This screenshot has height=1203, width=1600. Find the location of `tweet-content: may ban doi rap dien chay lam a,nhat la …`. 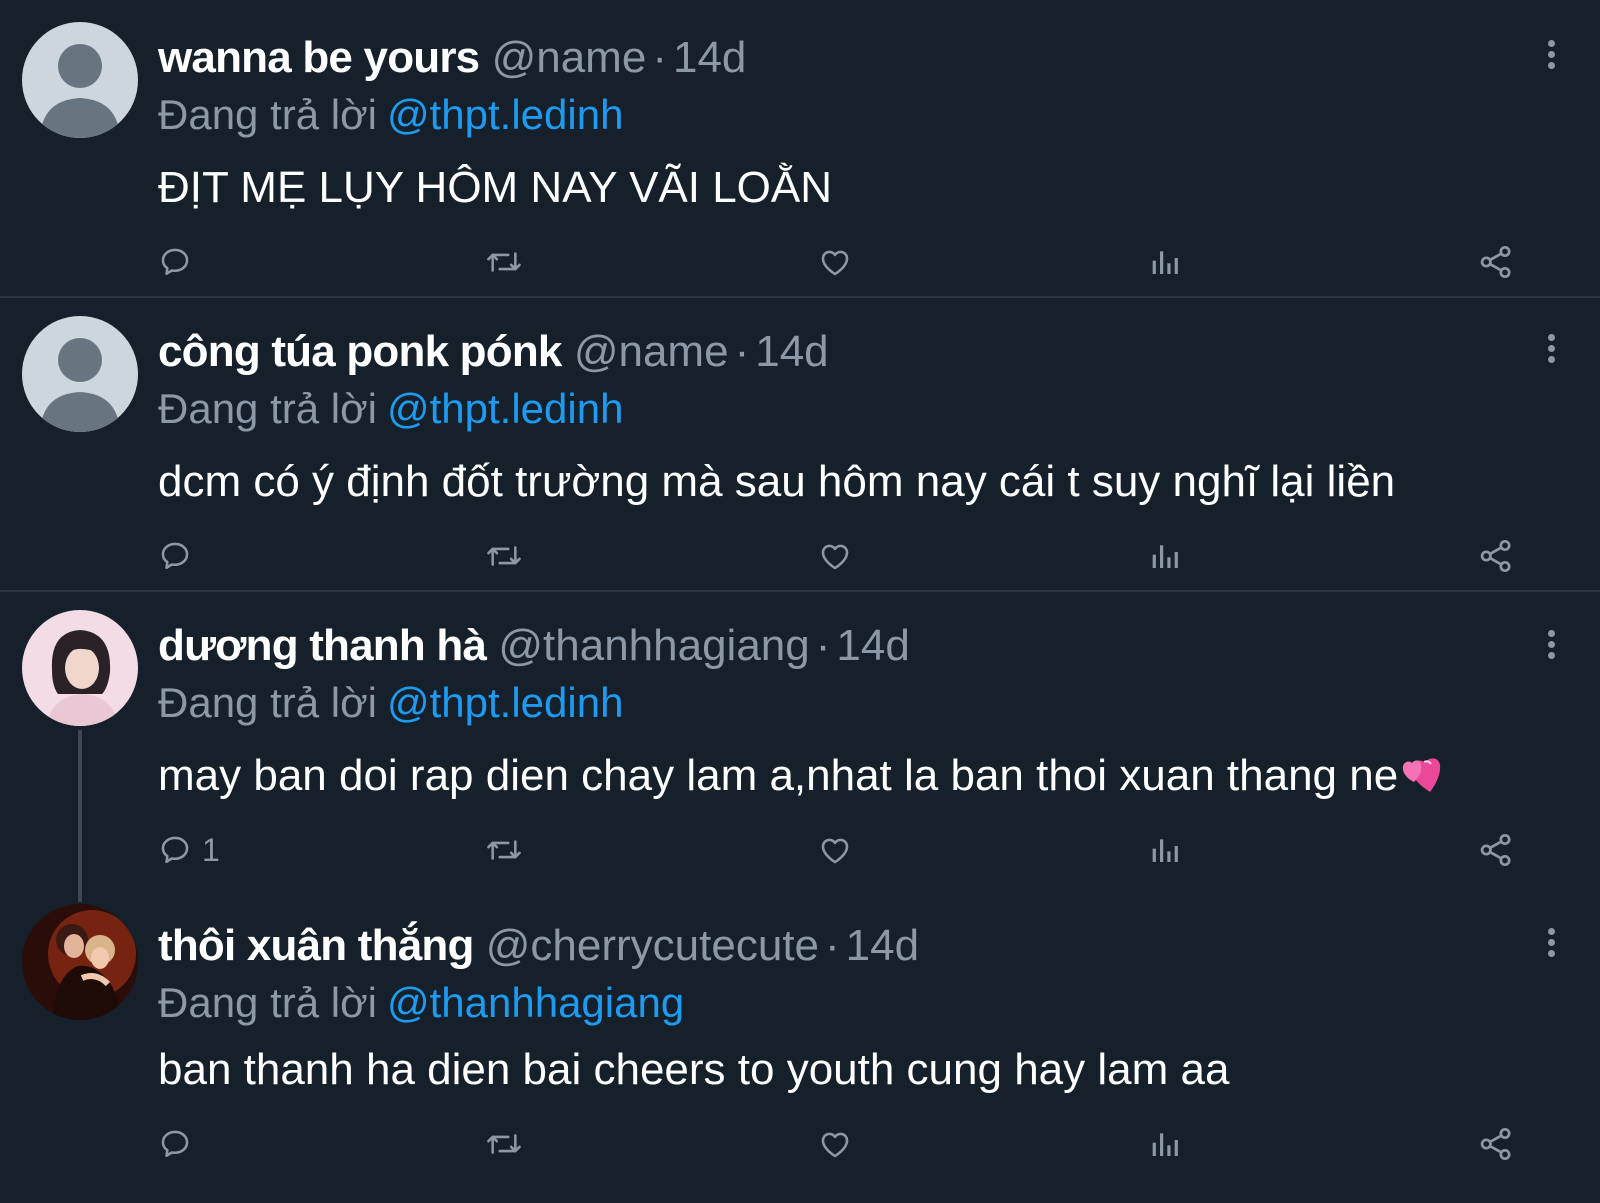

tweet-content: may ban doi rap dien chay lam a,nhat la … is located at coordinates (804, 776).